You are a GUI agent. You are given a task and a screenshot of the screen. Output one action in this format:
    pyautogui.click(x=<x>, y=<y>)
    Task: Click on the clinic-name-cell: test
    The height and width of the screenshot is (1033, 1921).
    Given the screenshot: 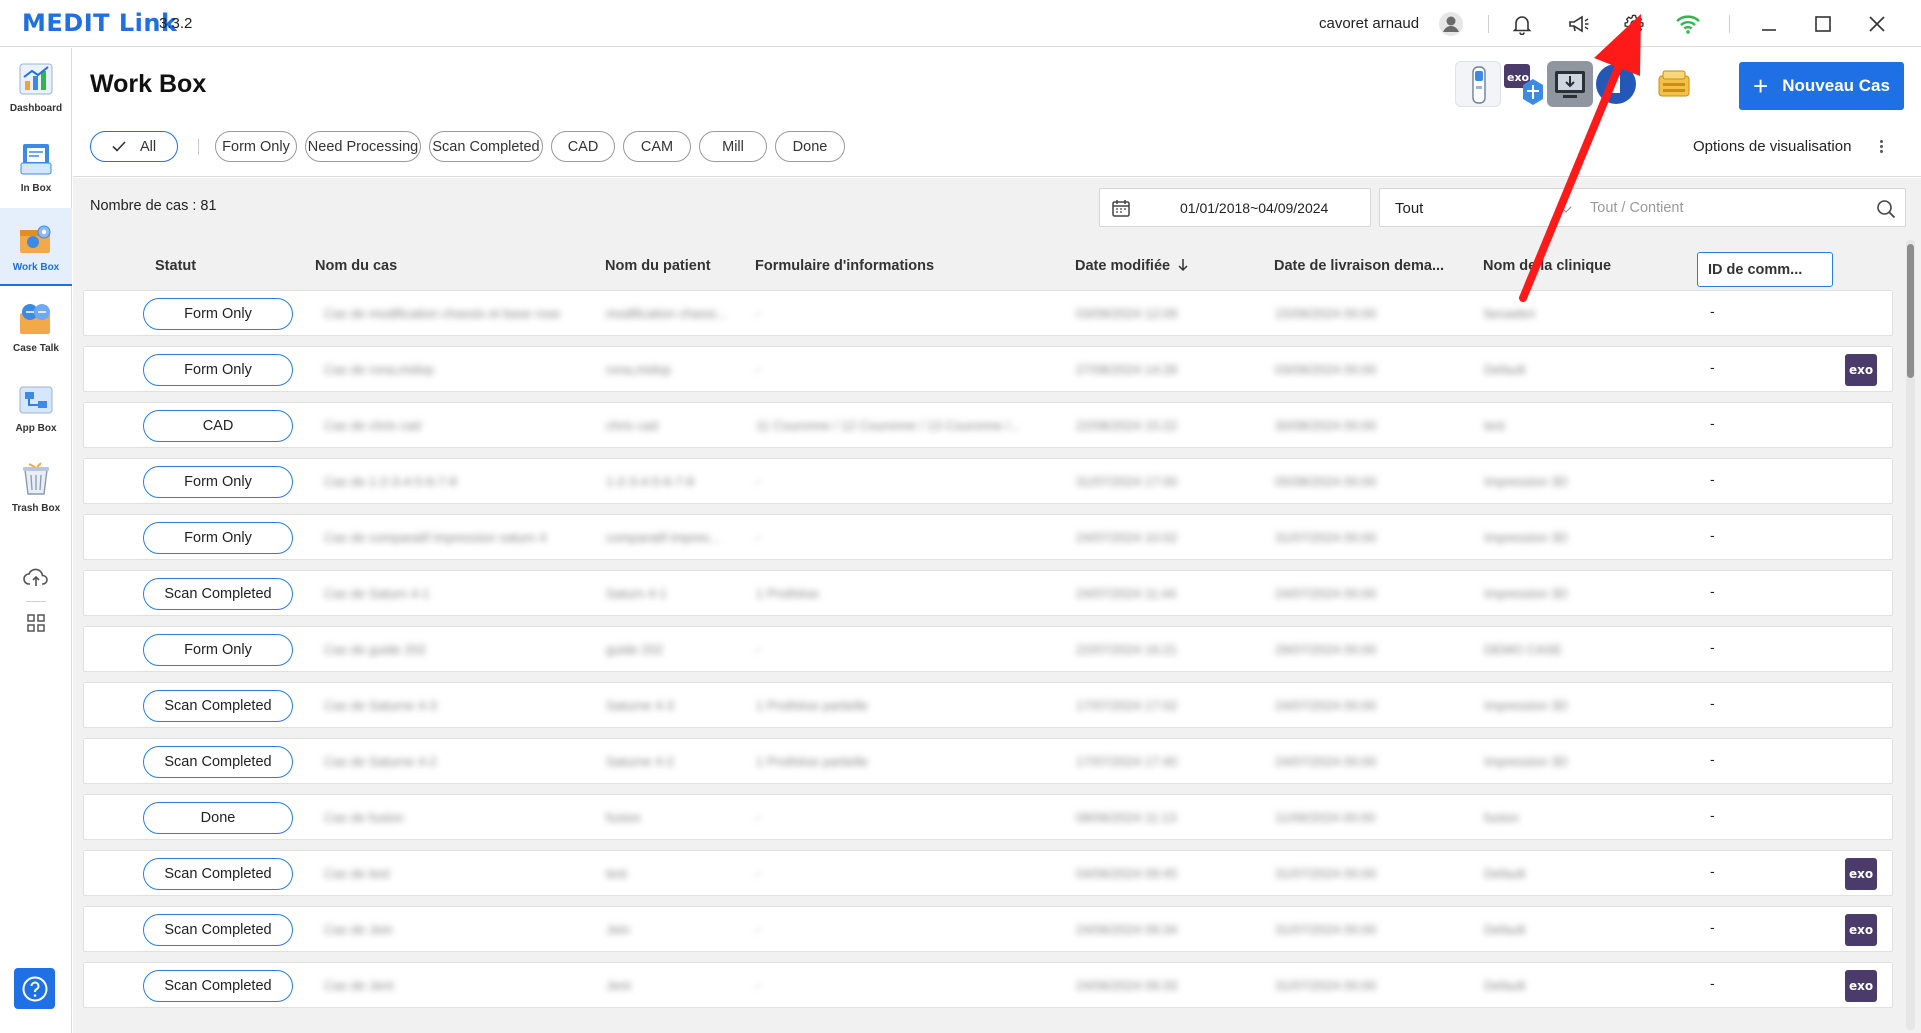 What is the action you would take?
    pyautogui.click(x=1494, y=425)
    